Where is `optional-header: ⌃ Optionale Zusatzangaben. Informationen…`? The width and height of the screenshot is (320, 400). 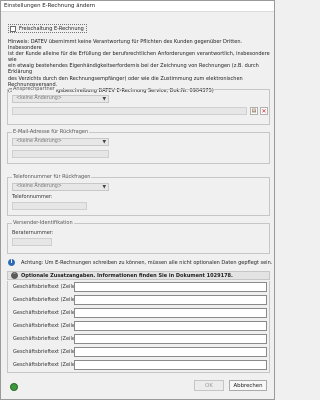
optional-header: ⌃ Optionale Zusatzangaben. Informationen… is located at coordinates (138, 275).